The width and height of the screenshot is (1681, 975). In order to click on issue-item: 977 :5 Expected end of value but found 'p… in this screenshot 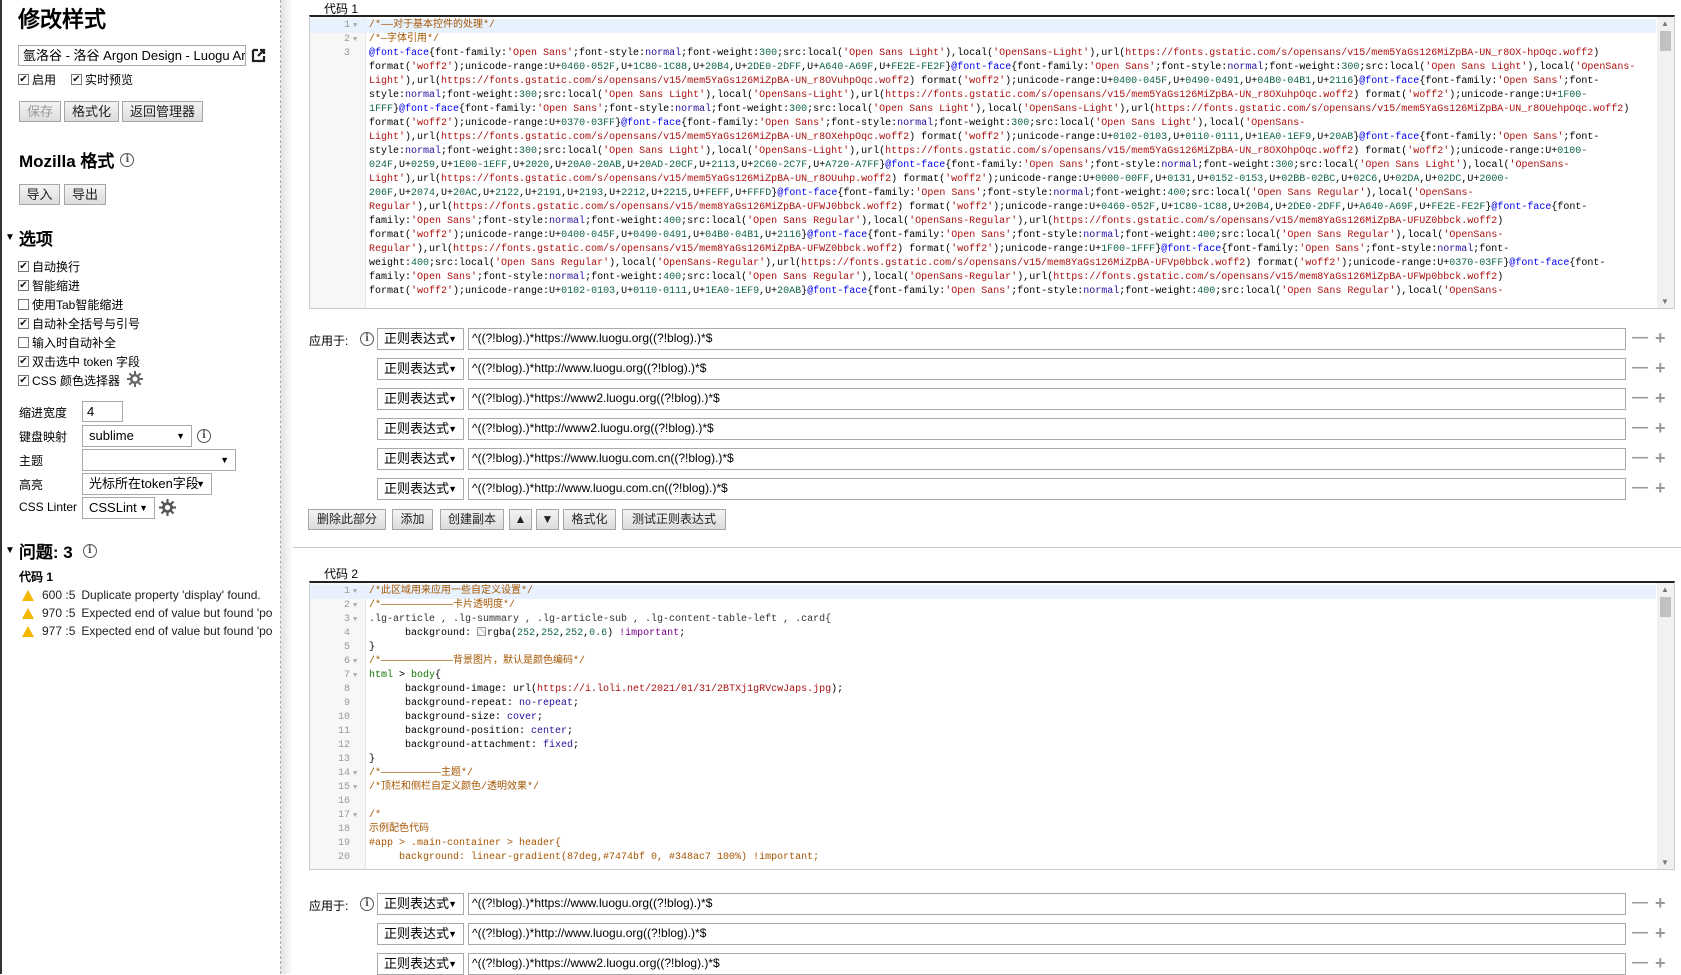, I will do `click(147, 631)`.